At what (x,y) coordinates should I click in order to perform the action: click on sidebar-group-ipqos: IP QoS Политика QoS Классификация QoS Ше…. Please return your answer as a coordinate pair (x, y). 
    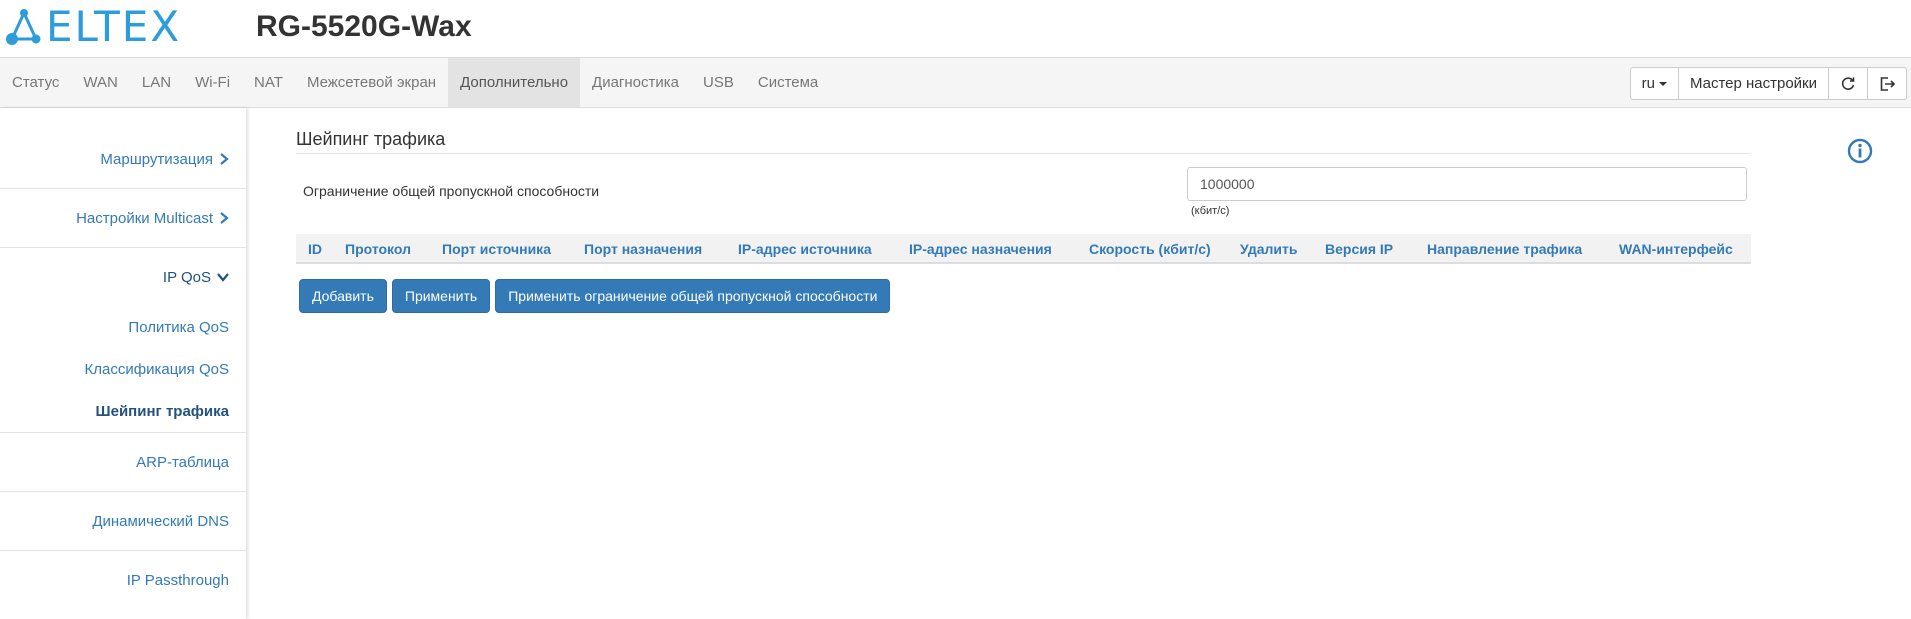
    Looking at the image, I should click on (123, 340).